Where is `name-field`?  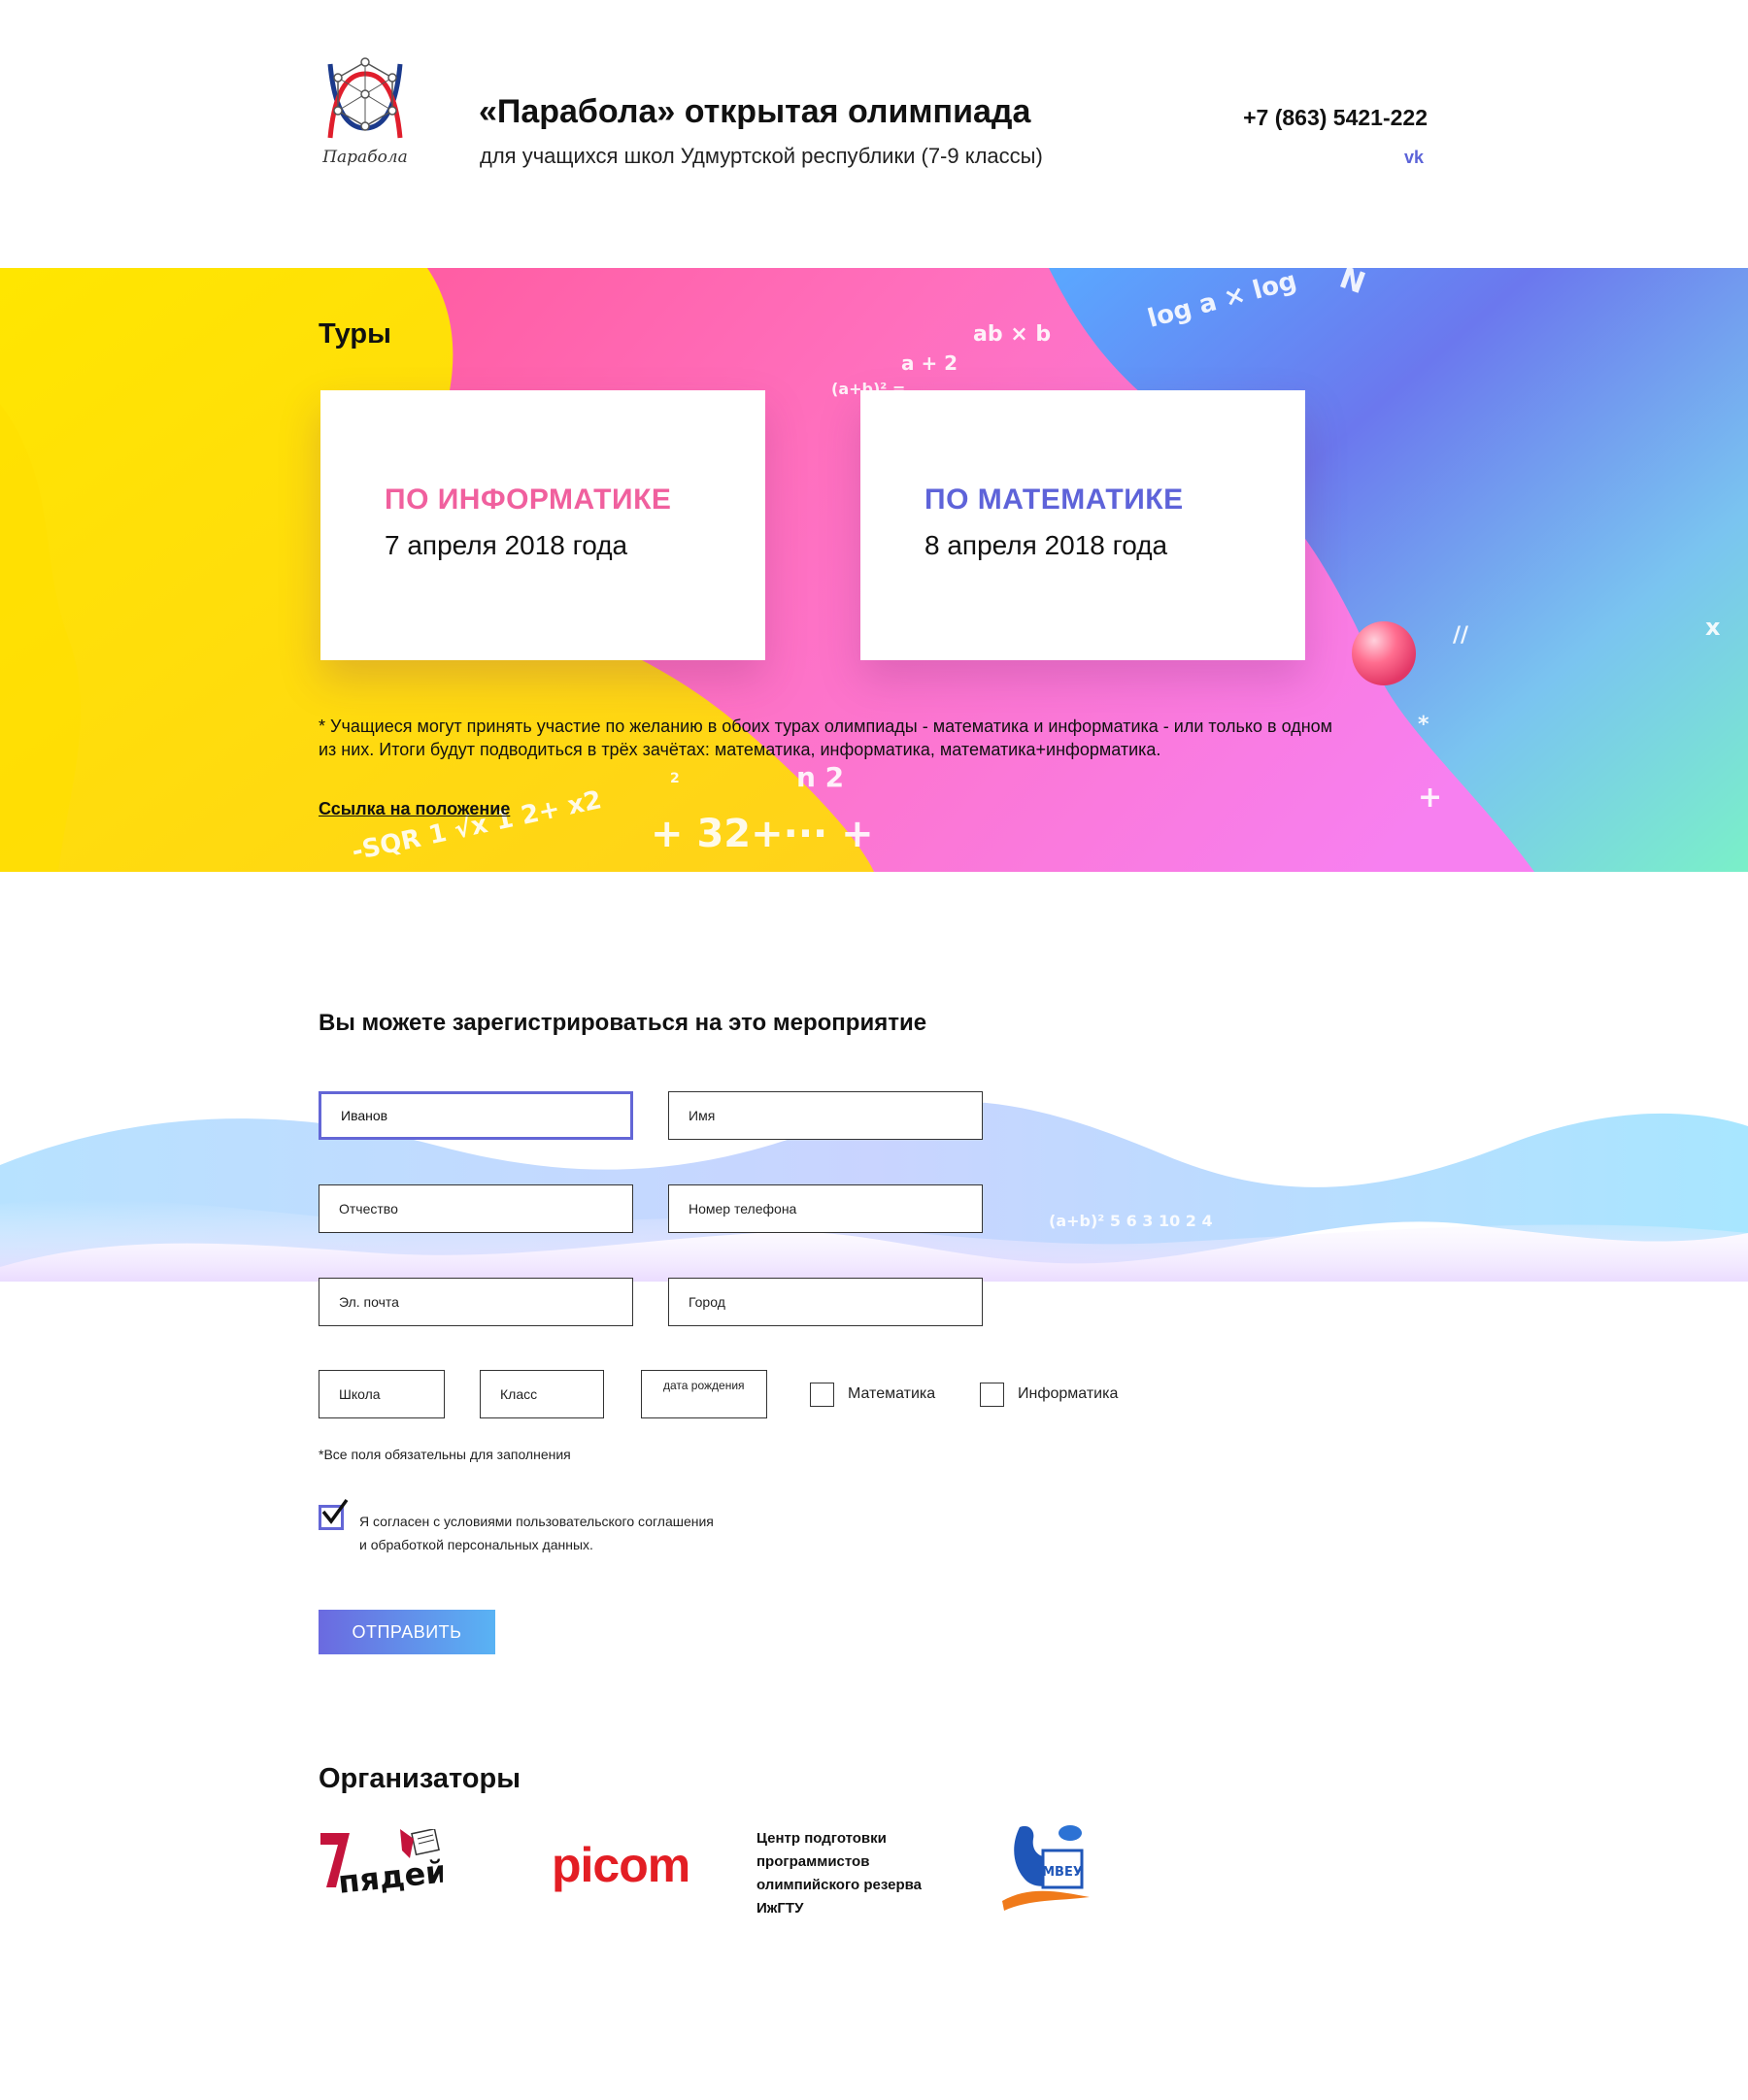
name-field is located at coordinates (825, 1115).